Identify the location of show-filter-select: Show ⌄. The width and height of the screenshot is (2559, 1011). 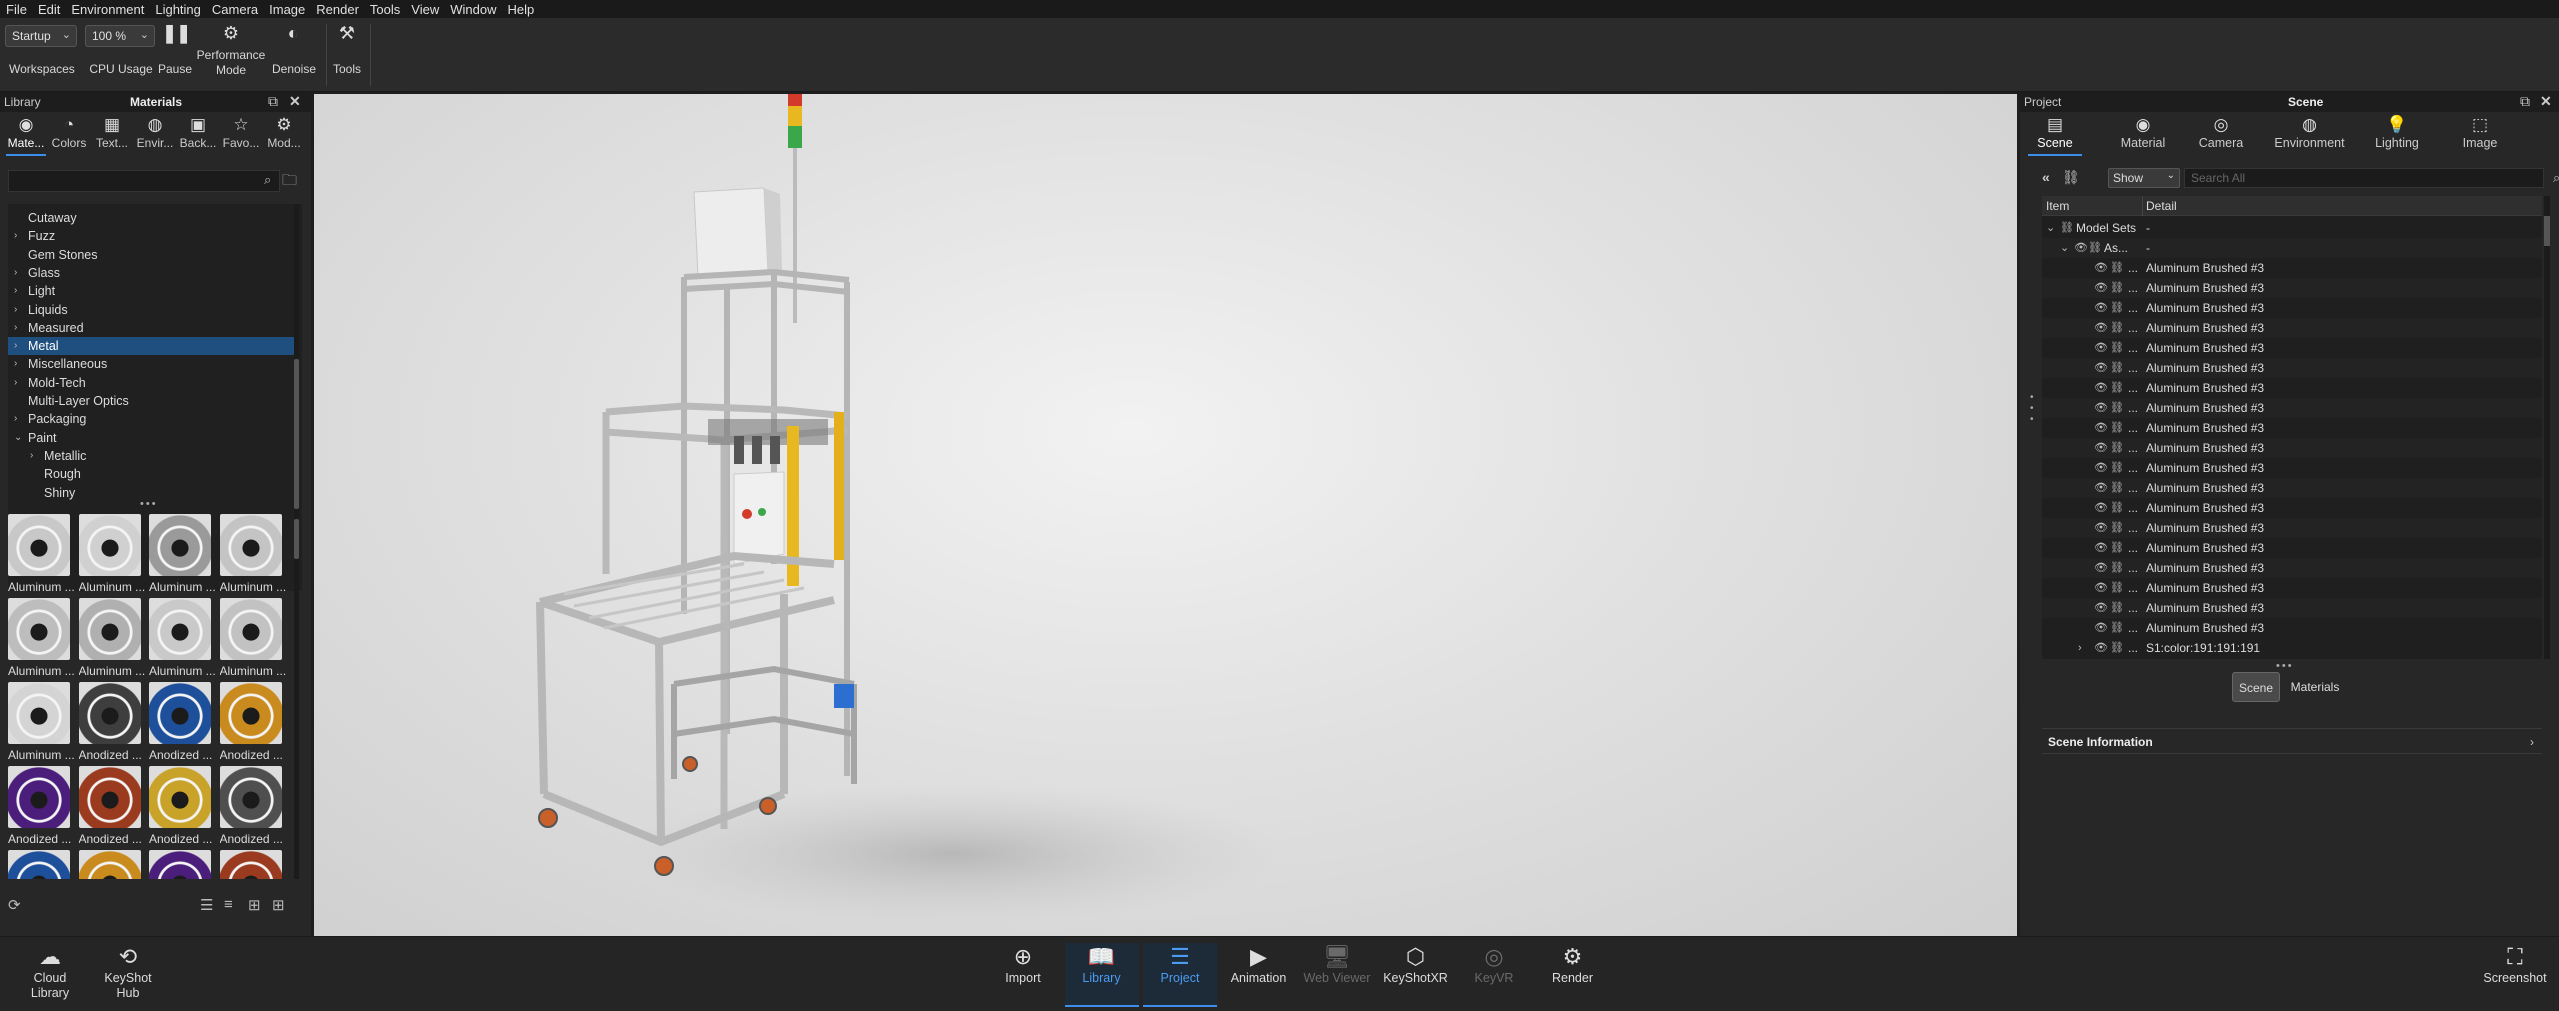
(2144, 178).